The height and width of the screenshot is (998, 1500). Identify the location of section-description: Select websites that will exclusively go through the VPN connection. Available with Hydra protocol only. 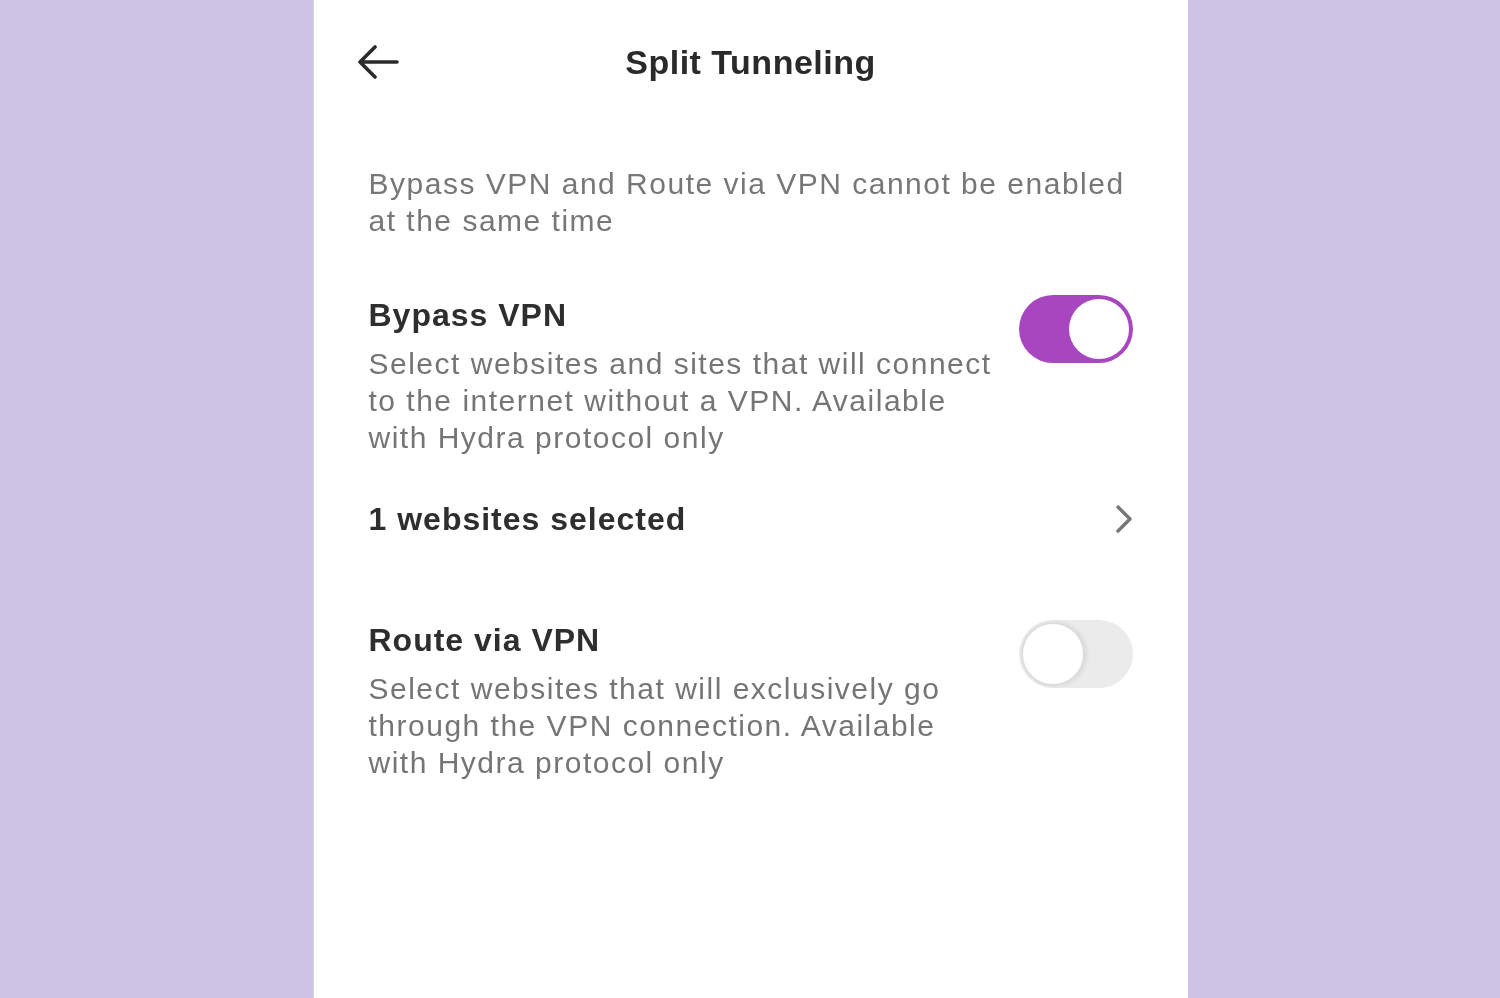
(655, 726).